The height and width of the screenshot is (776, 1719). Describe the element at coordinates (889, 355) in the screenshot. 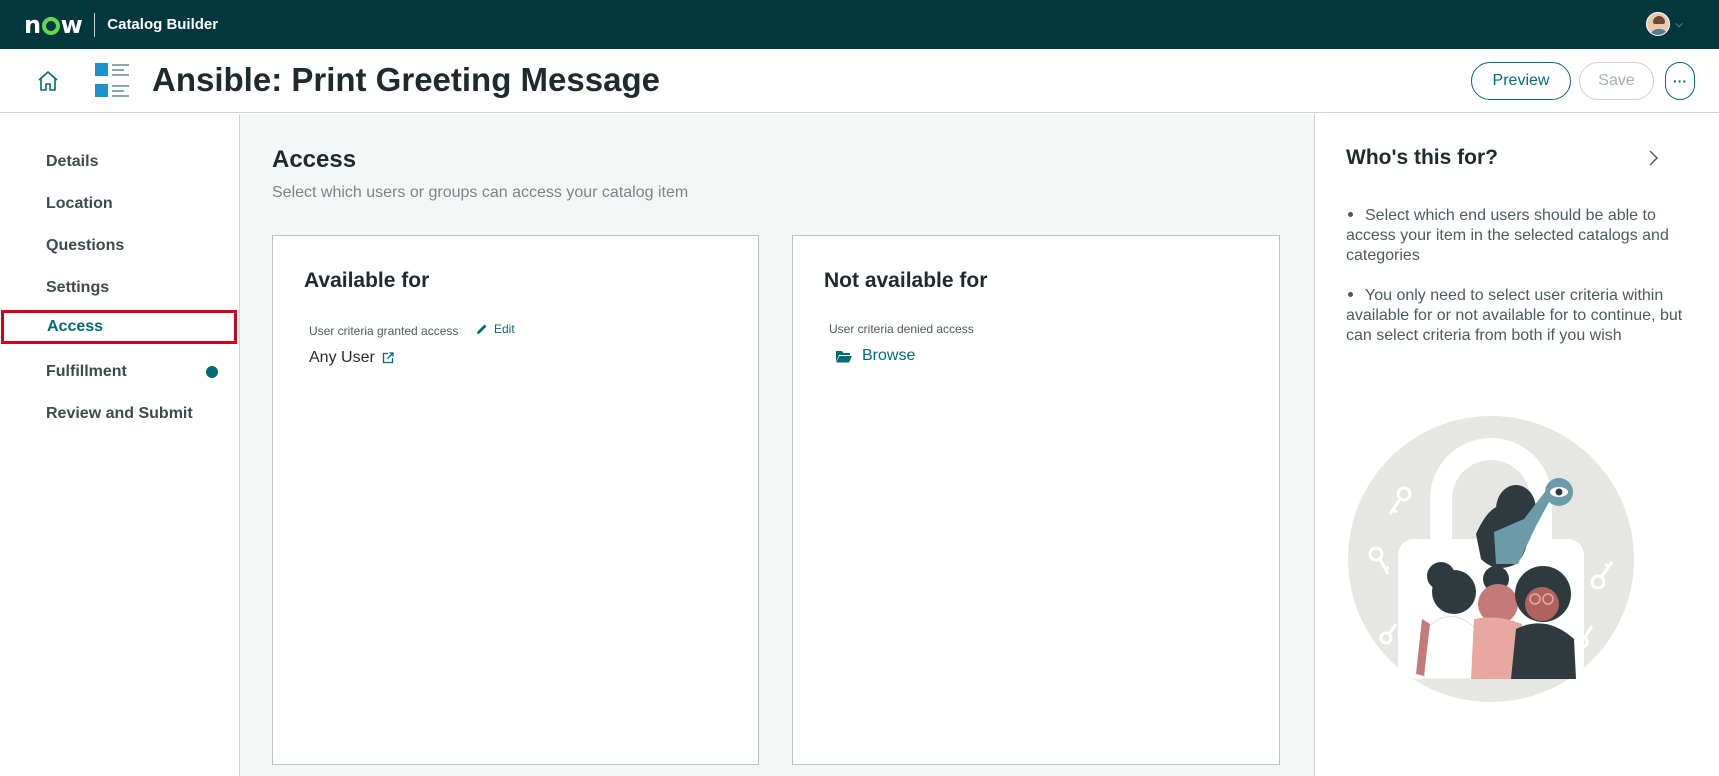

I see `browse-label: Browse` at that location.